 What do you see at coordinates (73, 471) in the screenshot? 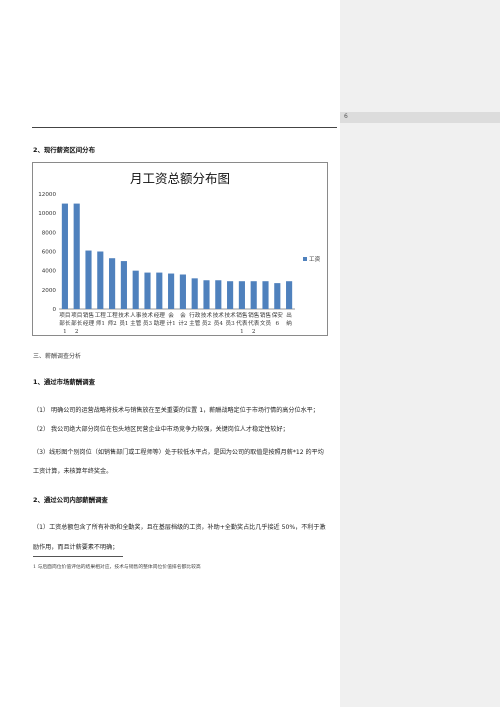
I see `market-item-3-continued: 工资计算，未核算年终奖金。` at bounding box center [73, 471].